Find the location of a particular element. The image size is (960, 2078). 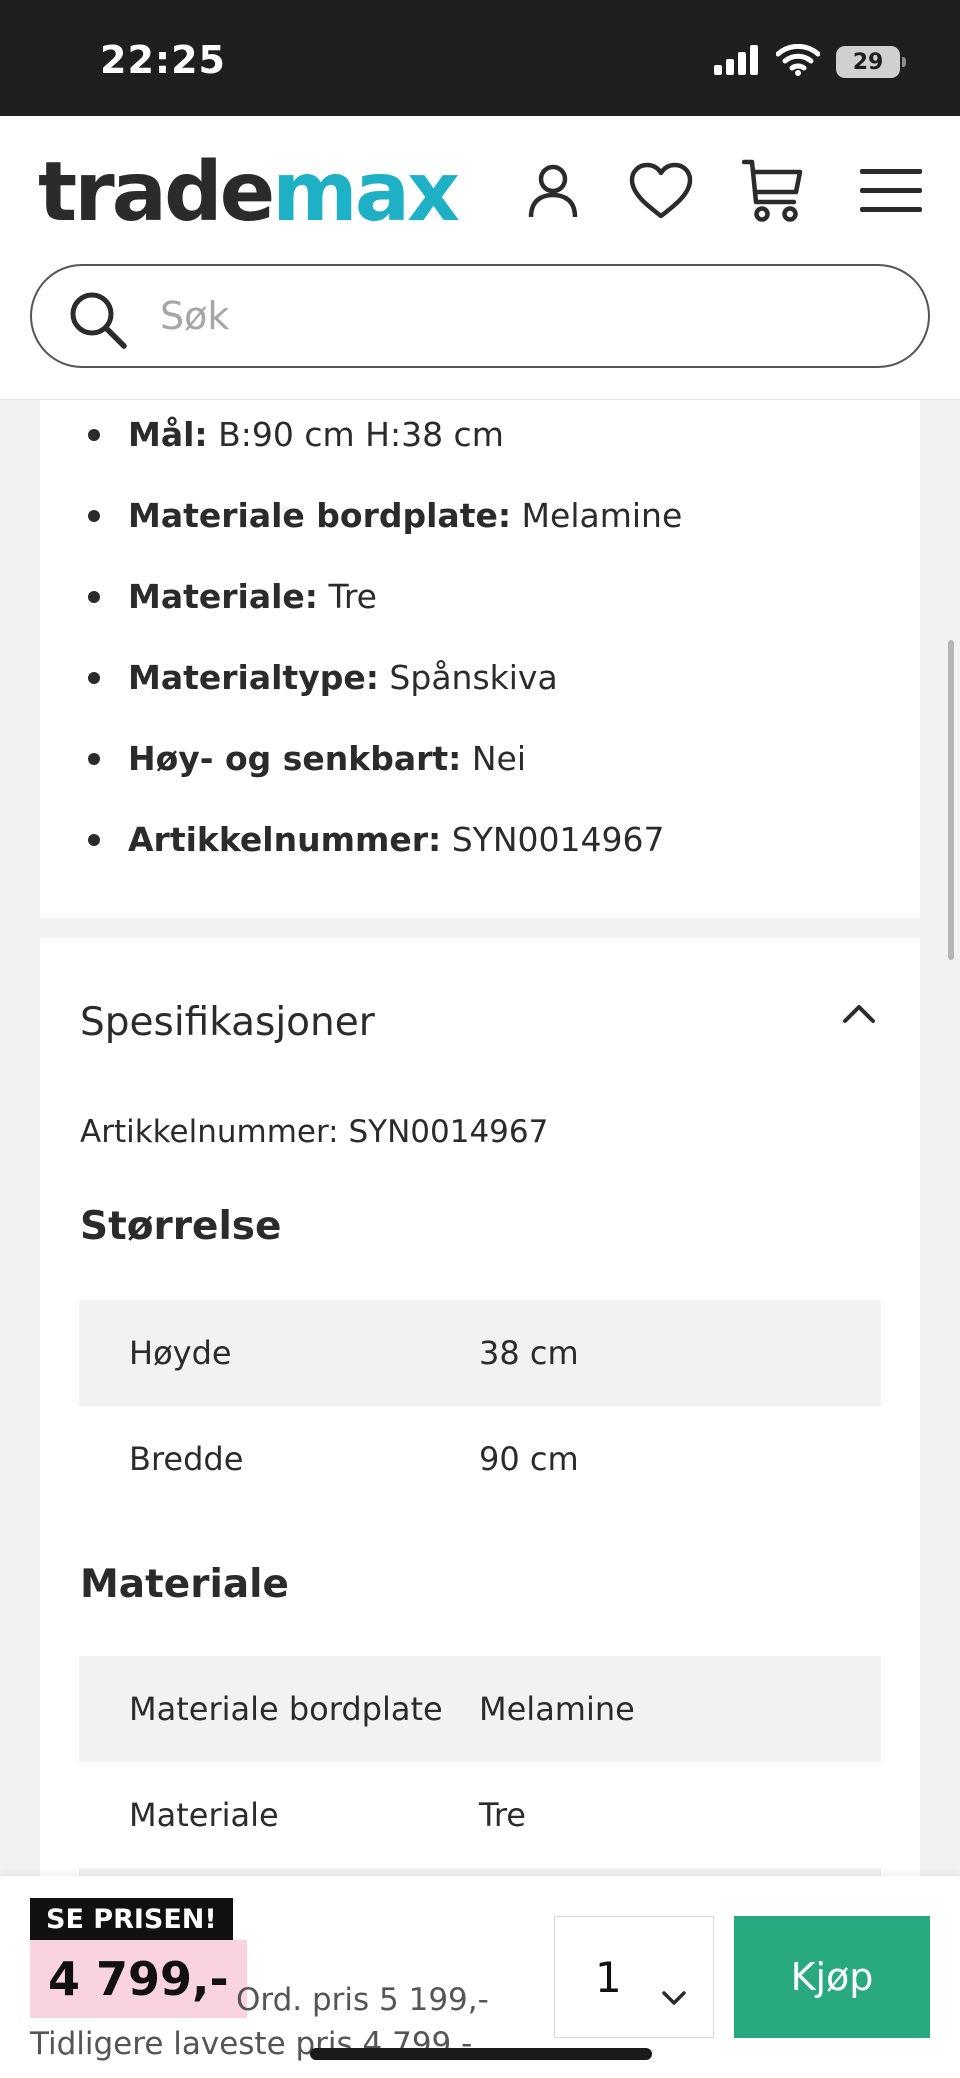

status-bar: 22:25 29 is located at coordinates (480, 58).